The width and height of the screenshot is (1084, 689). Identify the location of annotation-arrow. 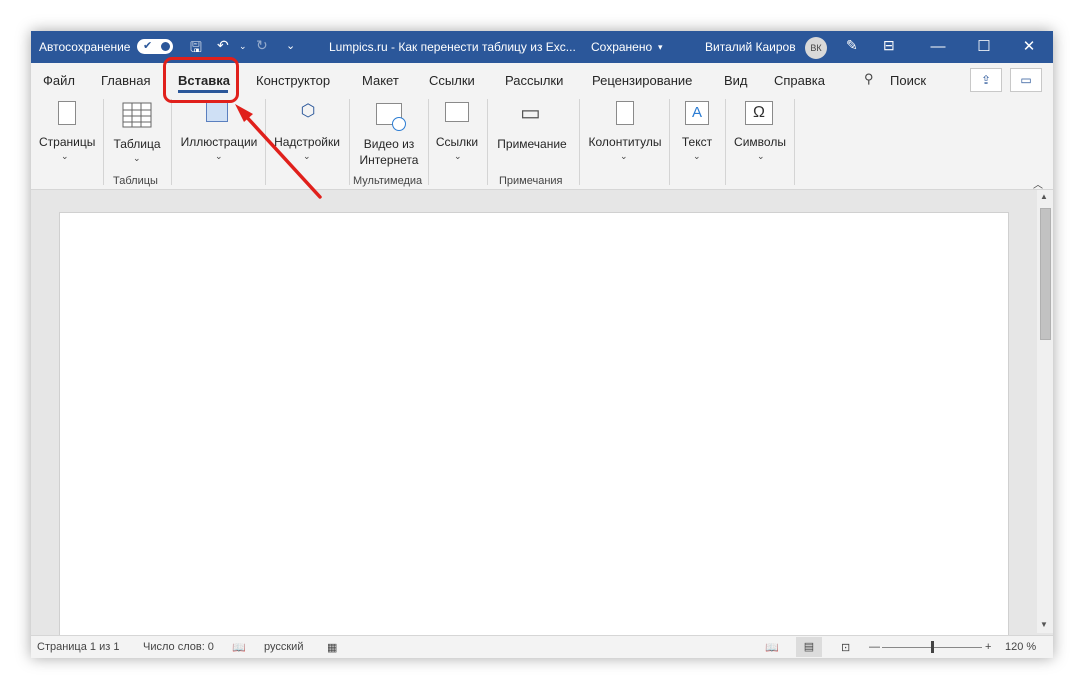
(278, 151).